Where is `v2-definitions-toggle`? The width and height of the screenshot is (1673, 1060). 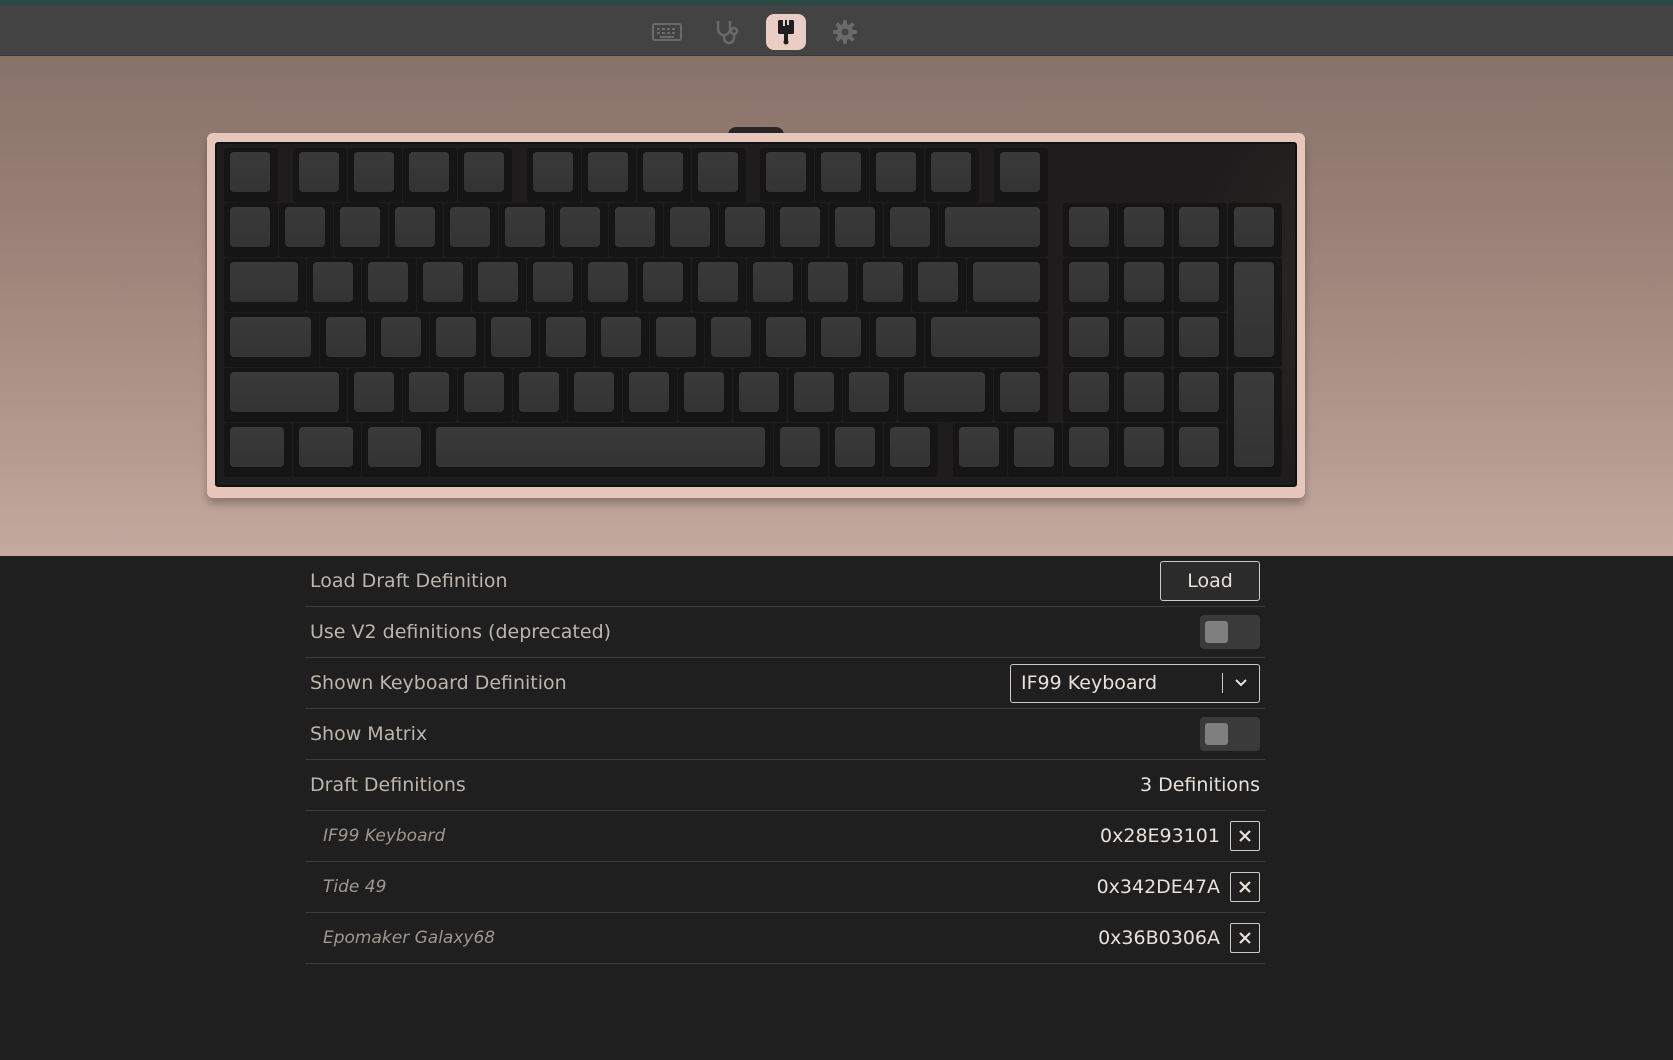
v2-definitions-toggle is located at coordinates (1230, 632).